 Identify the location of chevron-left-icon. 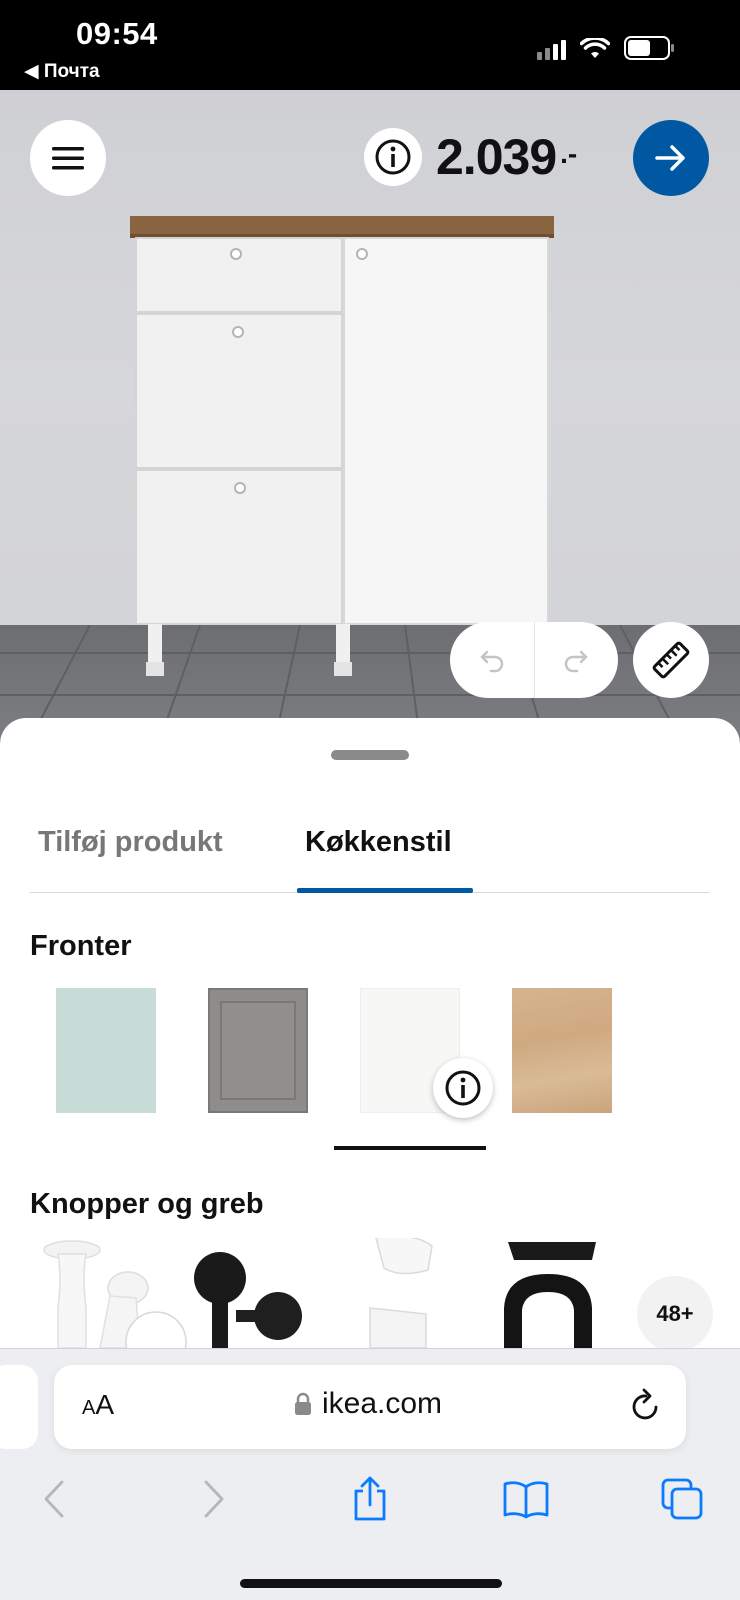
(54, 1499).